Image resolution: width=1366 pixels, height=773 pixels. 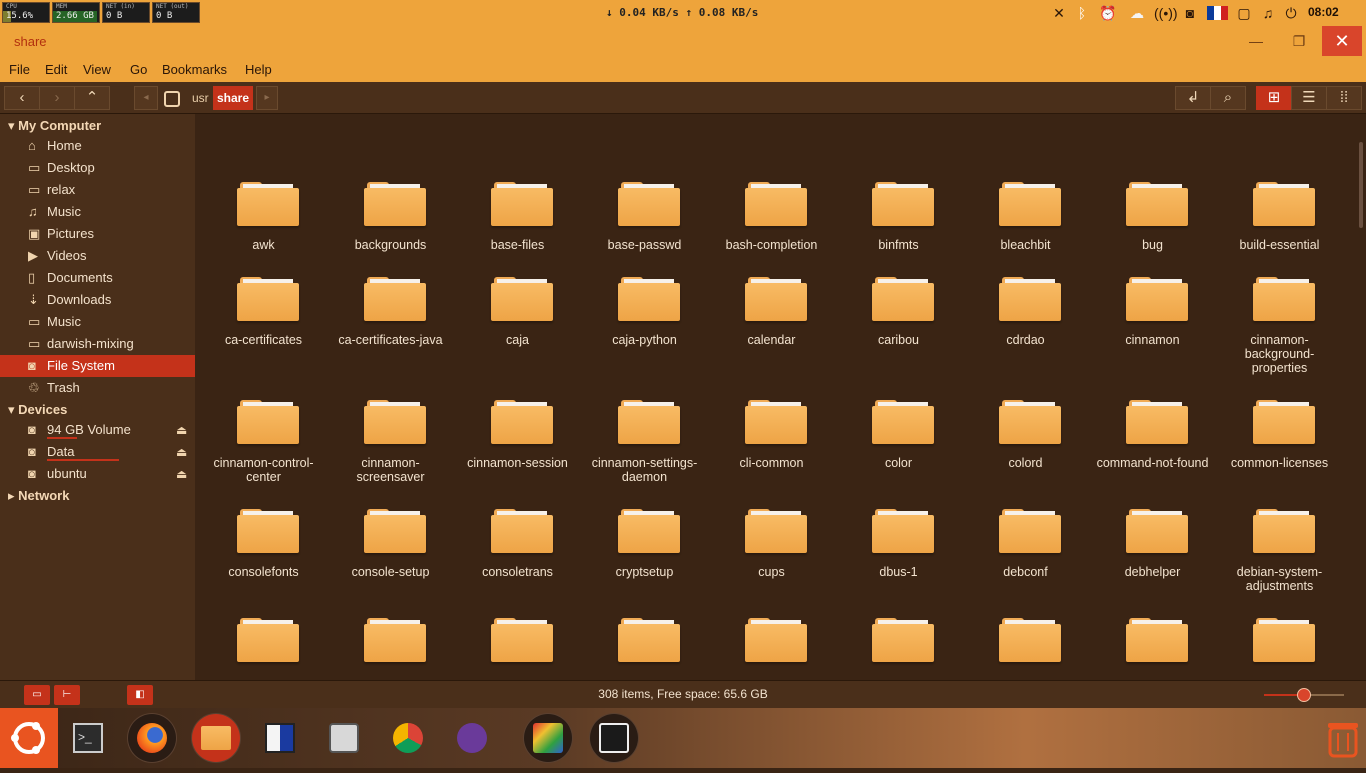 I want to click on dock-files, so click(x=216, y=738).